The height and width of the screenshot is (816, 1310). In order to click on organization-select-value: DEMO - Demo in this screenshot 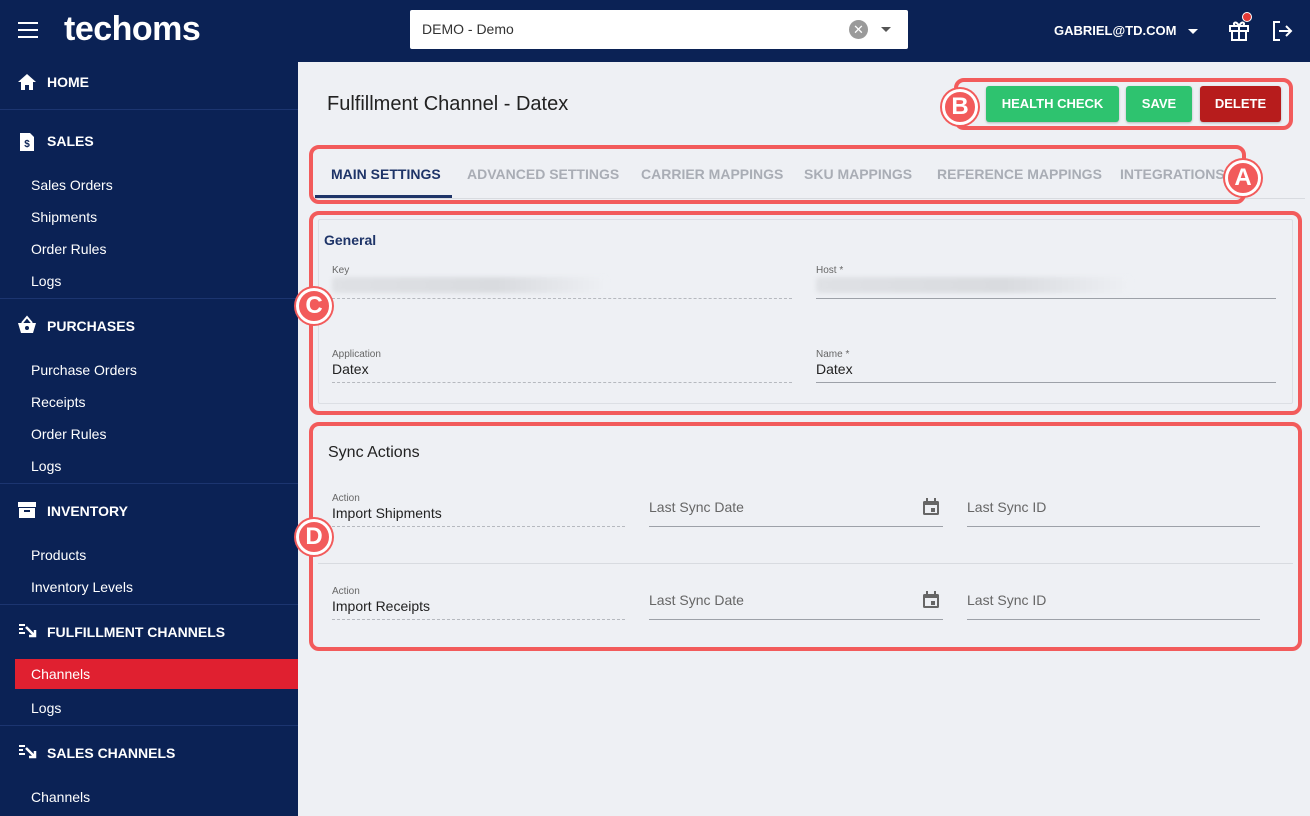, I will do `click(468, 29)`.